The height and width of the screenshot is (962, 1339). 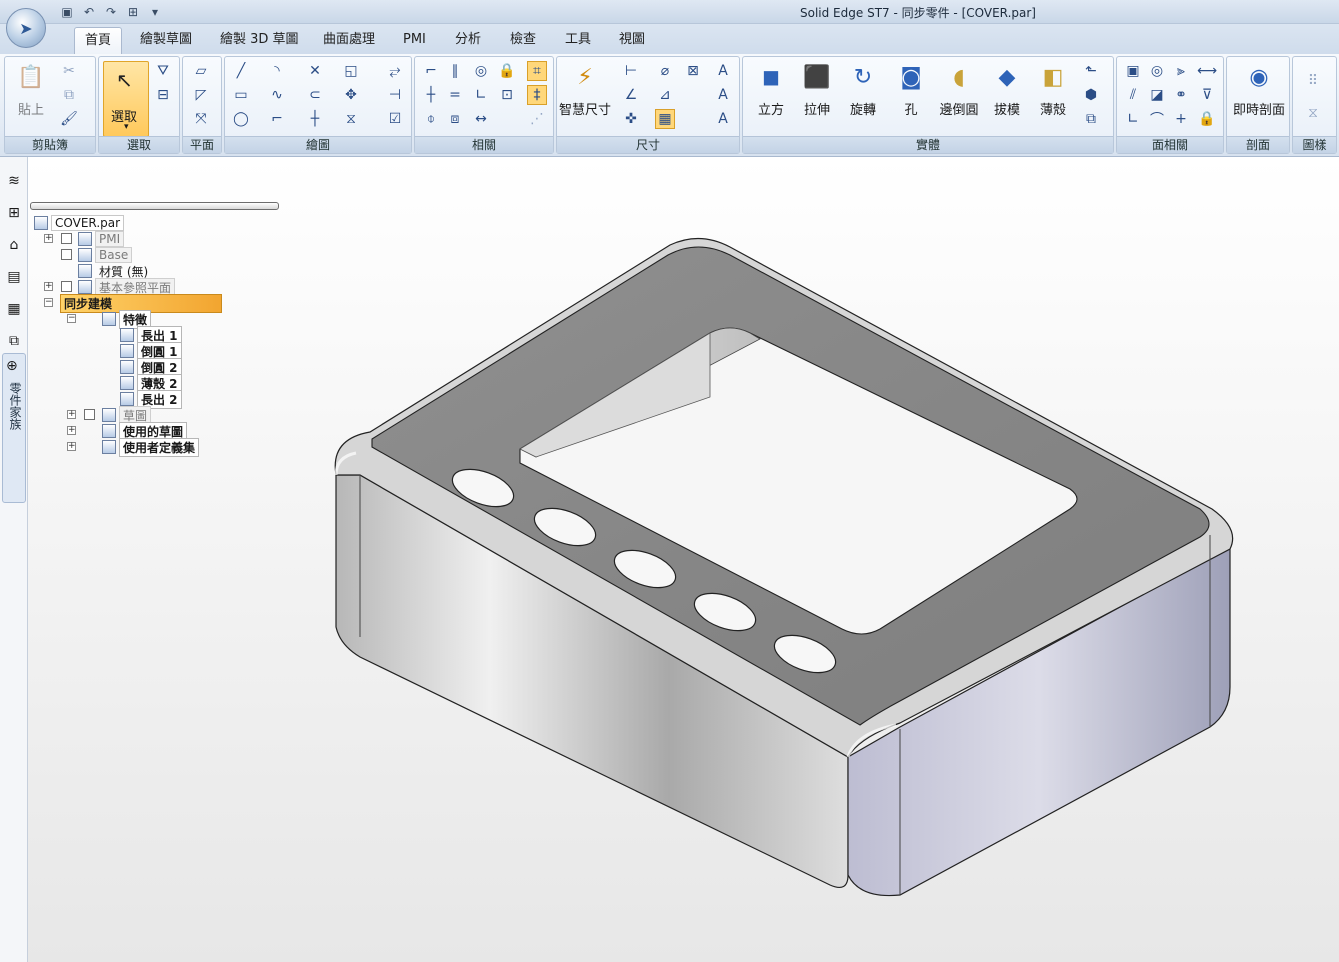 What do you see at coordinates (14, 181) in the screenshot?
I see `layers-icon: ≋` at bounding box center [14, 181].